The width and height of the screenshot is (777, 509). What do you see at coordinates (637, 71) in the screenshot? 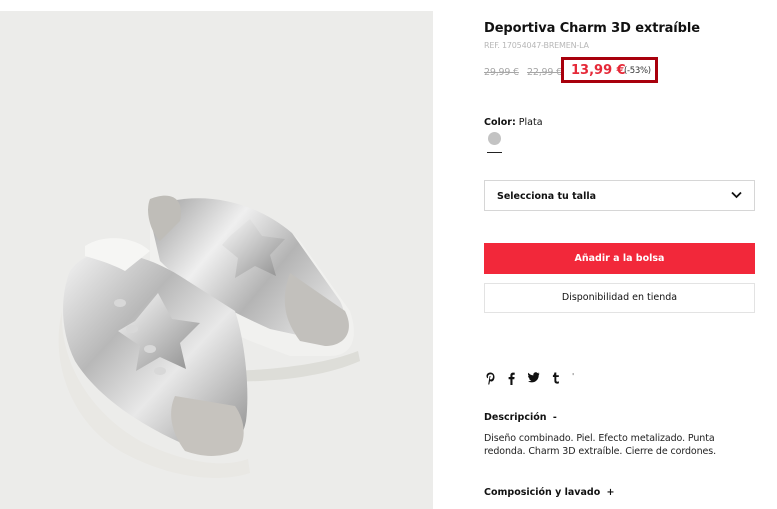
I see `discount-badge: (-53%)` at bounding box center [637, 71].